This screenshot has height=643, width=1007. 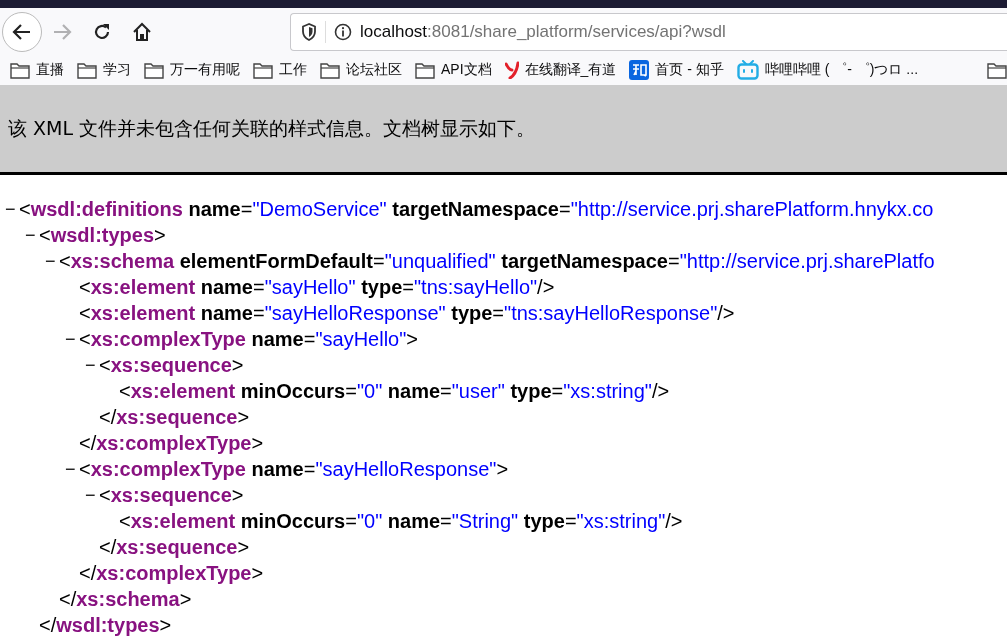 What do you see at coordinates (142, 31) in the screenshot?
I see `home-icon` at bounding box center [142, 31].